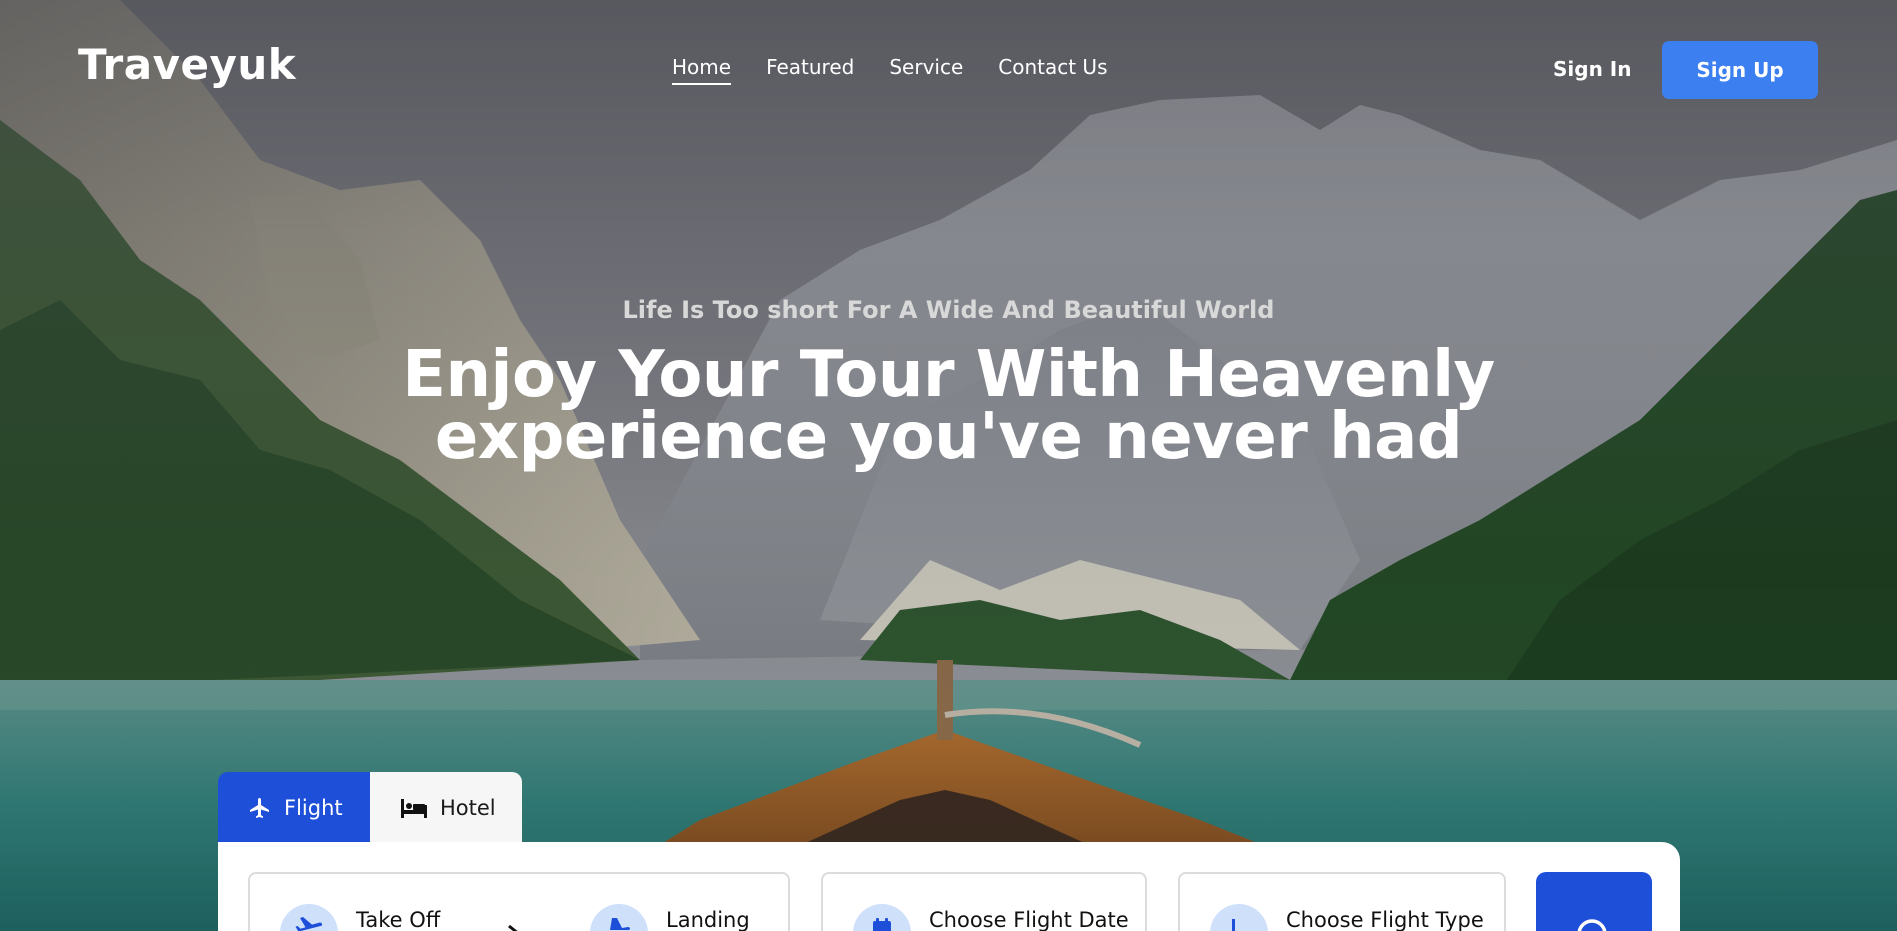  Describe the element at coordinates (1594, 901) in the screenshot. I see `search-button` at that location.